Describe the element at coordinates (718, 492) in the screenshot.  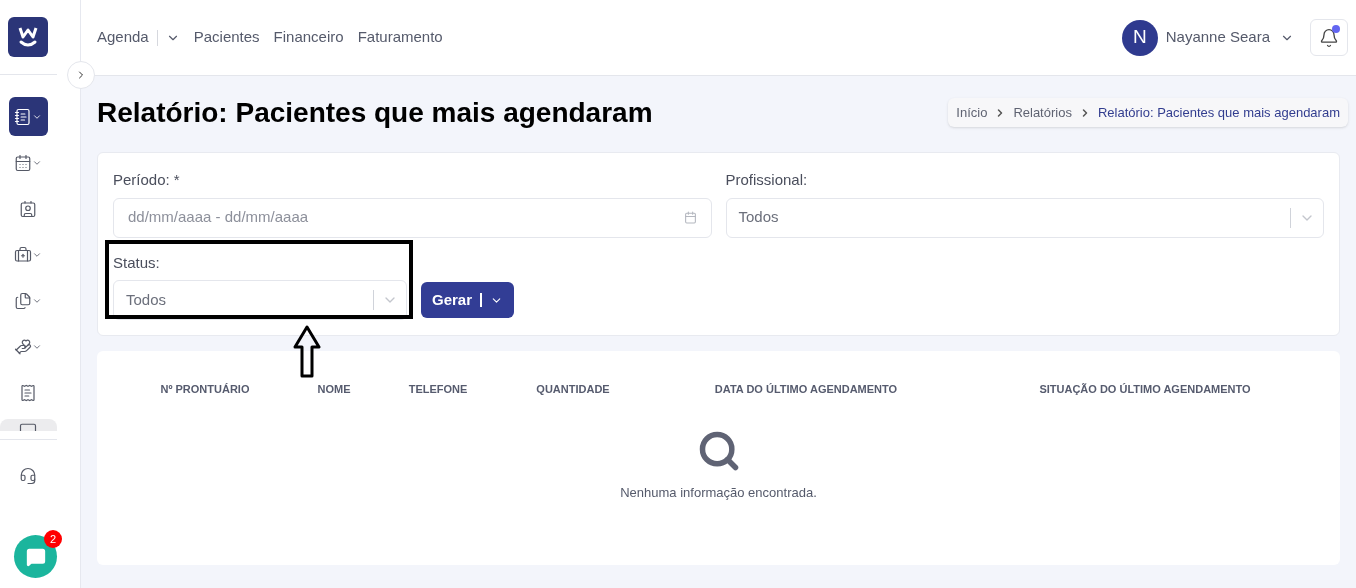
I see `empty-message: Nenhuma informação encontrada.` at that location.